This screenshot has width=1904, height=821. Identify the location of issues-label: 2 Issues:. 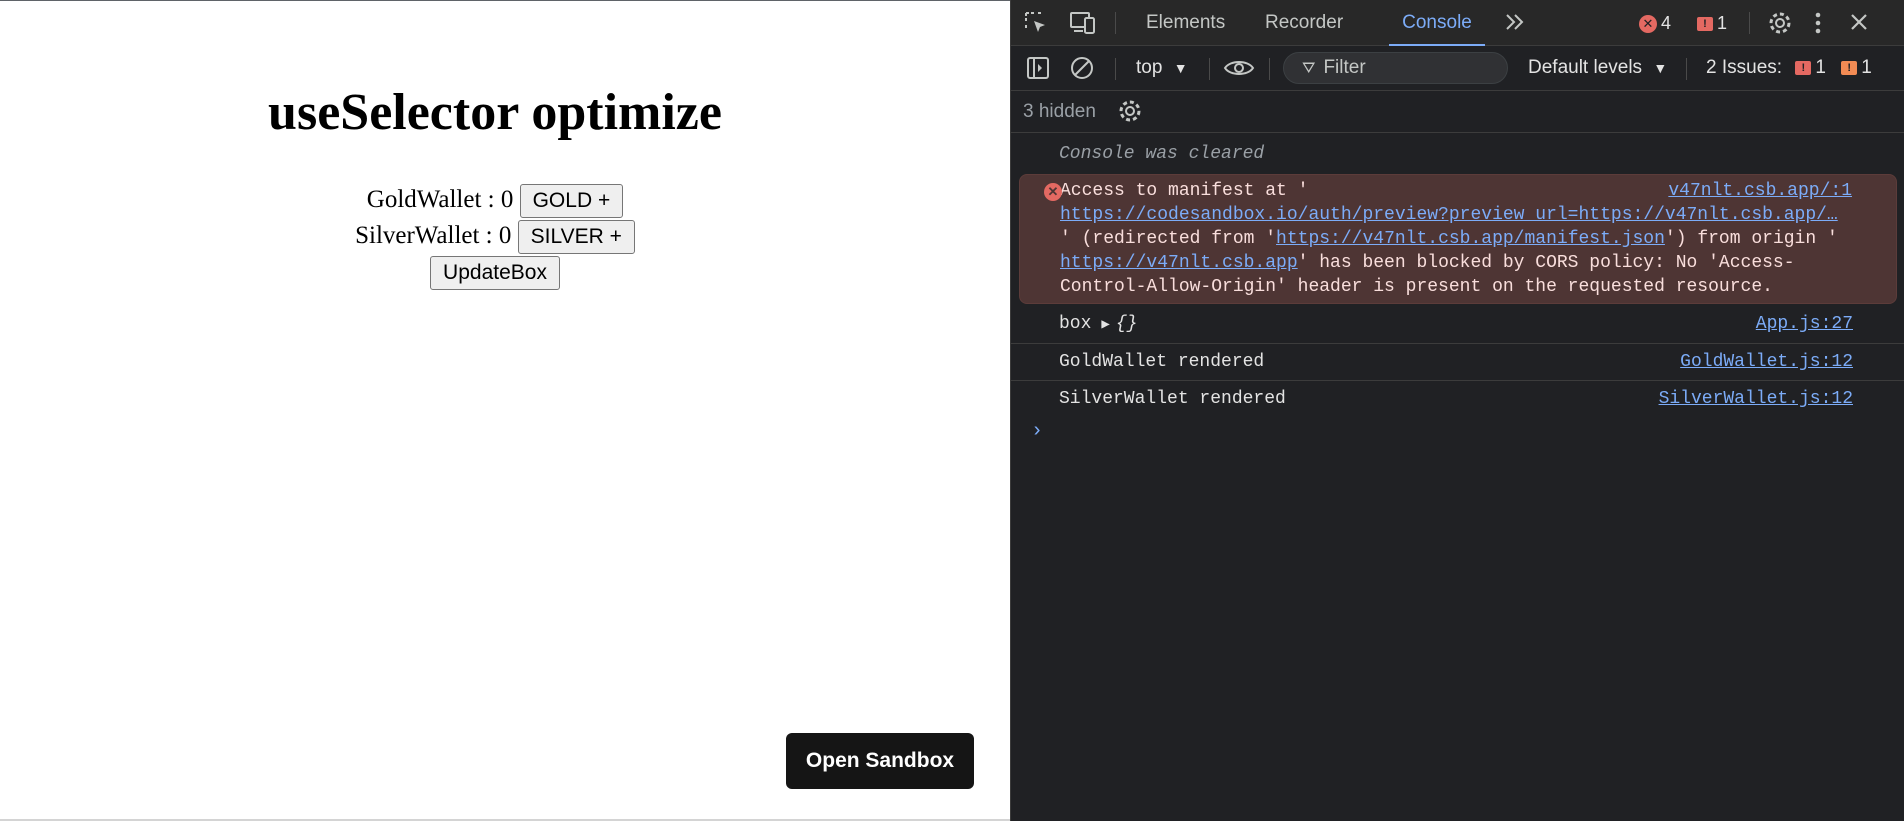
(1744, 67).